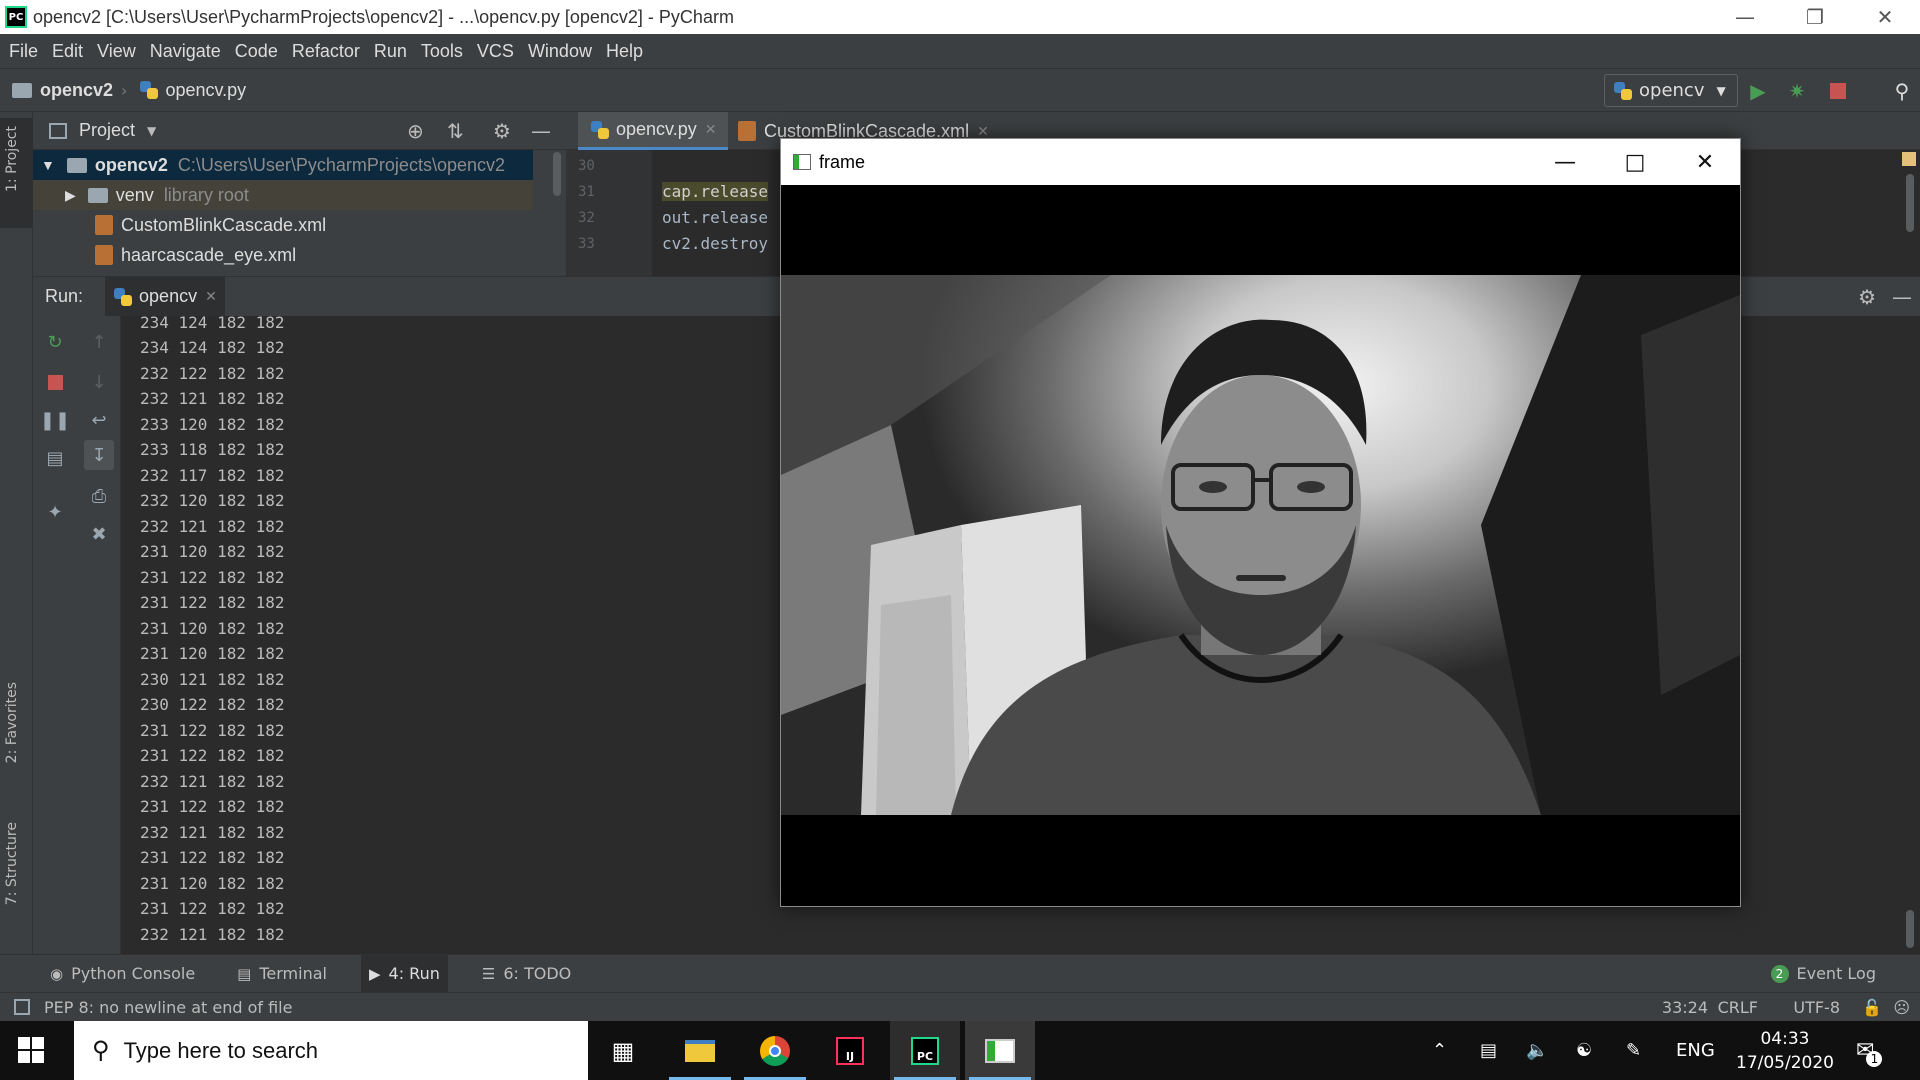 The image size is (1920, 1080). I want to click on project-scrollbar, so click(557, 174).